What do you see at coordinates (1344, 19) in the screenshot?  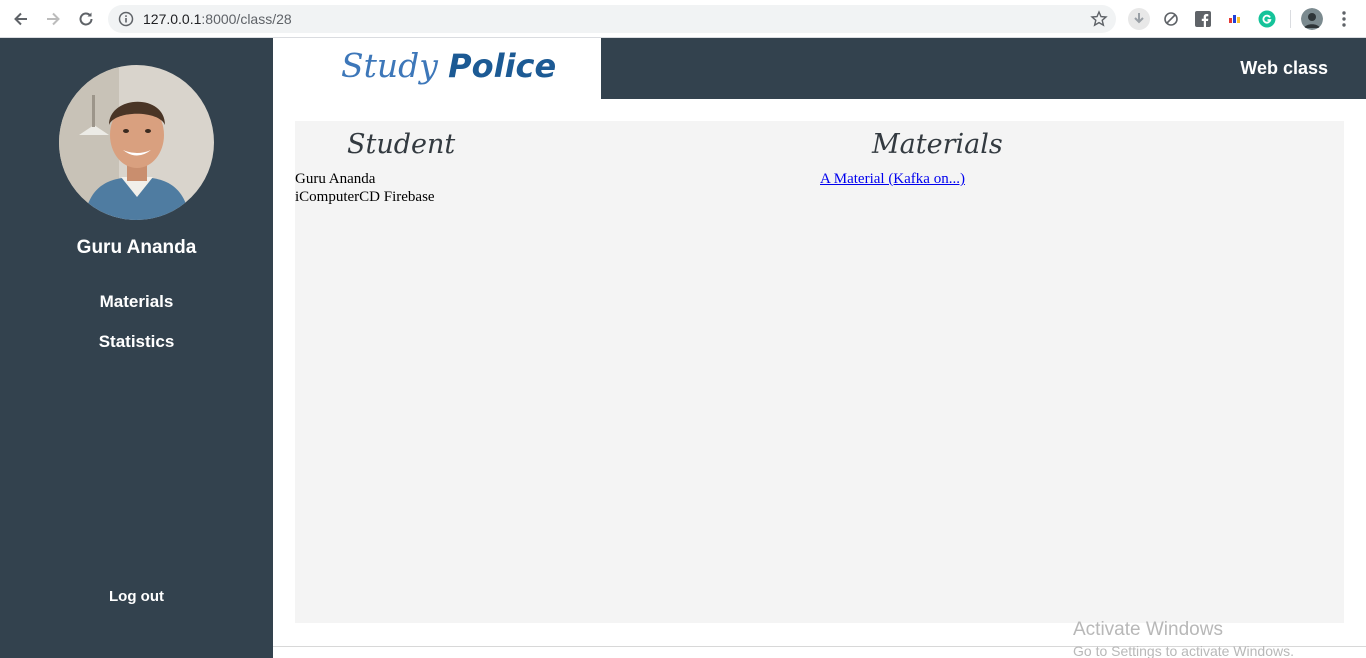 I see `menu-kebab-icon` at bounding box center [1344, 19].